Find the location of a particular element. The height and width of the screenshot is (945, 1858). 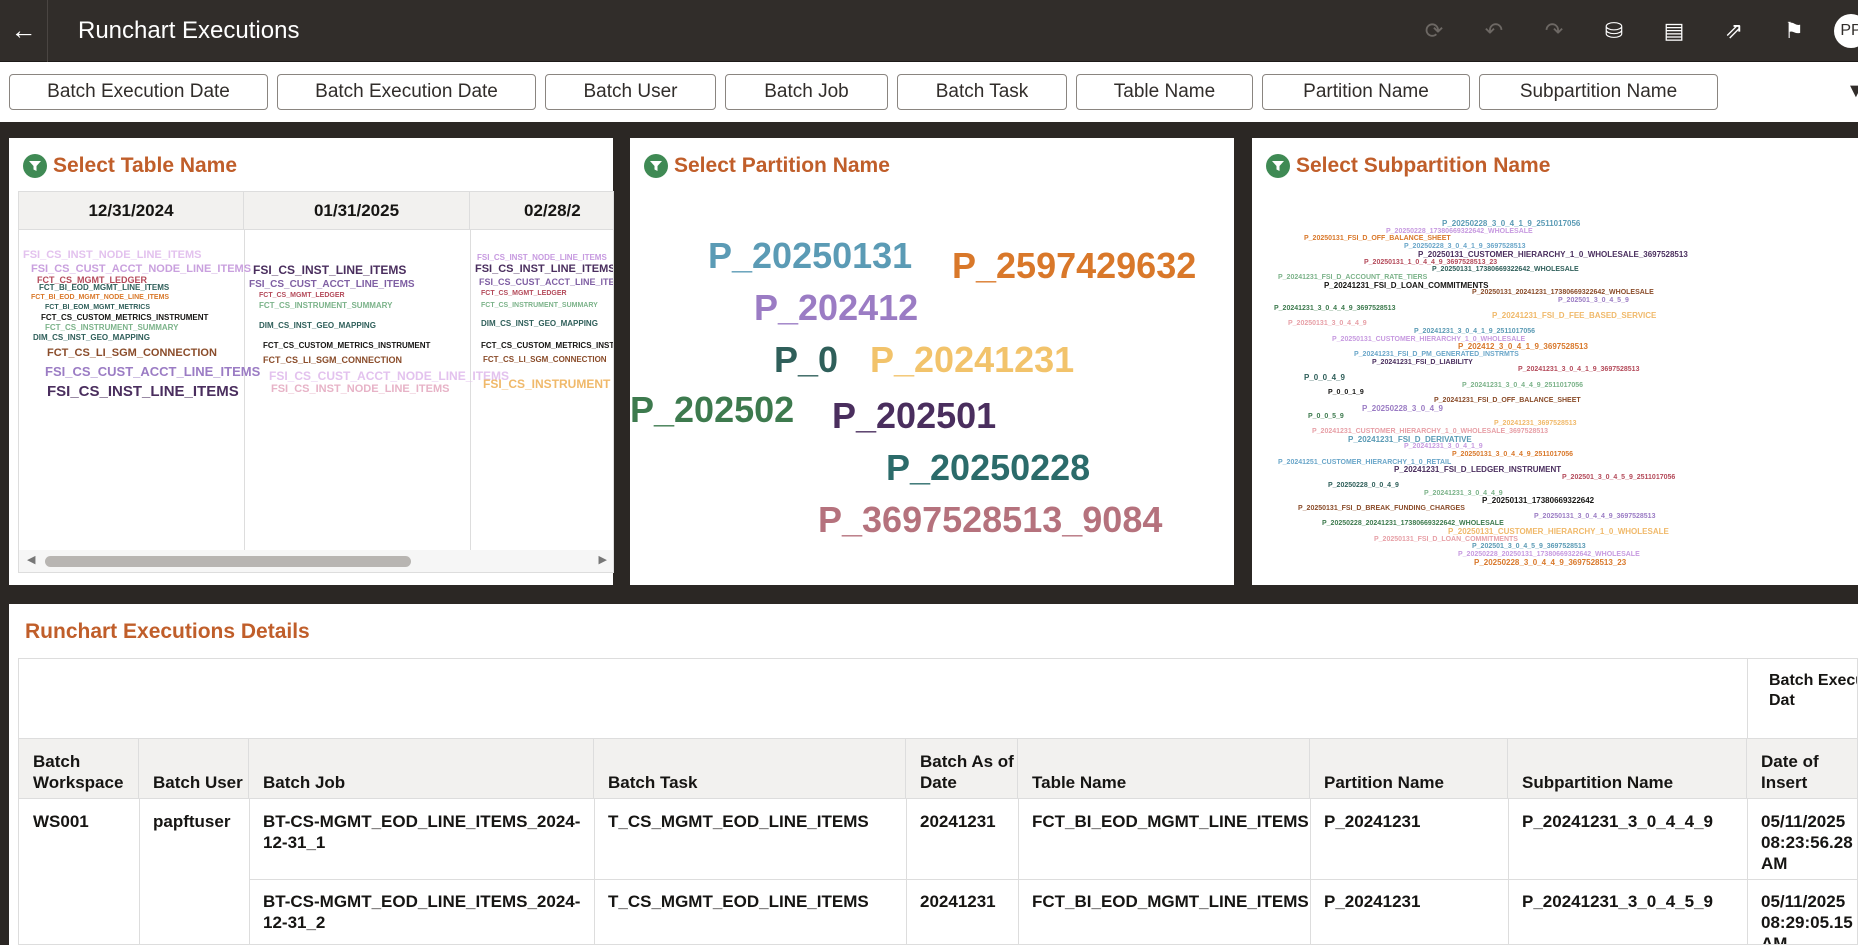

subpartition-word: P_20250228_3_0_4_9 is located at coordinates (1402, 408).